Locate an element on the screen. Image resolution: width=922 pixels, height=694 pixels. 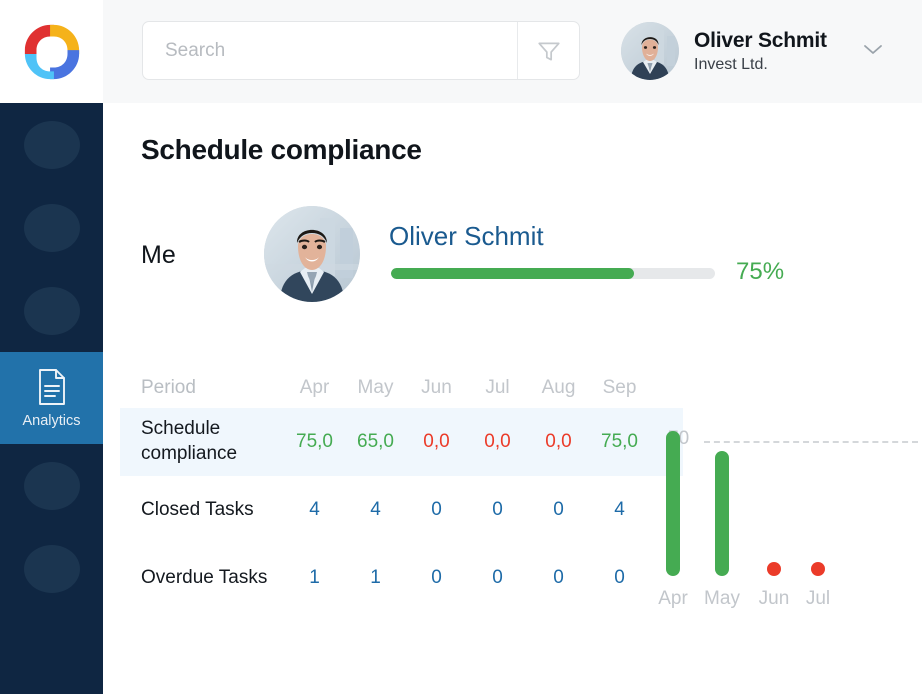
column-header-may: May is located at coordinates (375, 387).